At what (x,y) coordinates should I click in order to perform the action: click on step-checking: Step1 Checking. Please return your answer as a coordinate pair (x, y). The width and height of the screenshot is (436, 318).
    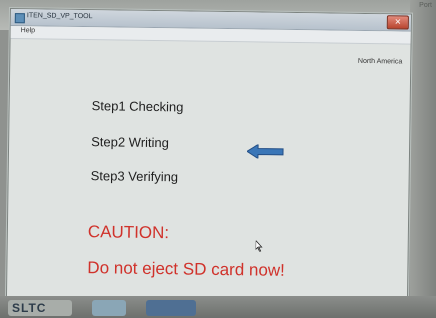
    Looking at the image, I should click on (137, 106).